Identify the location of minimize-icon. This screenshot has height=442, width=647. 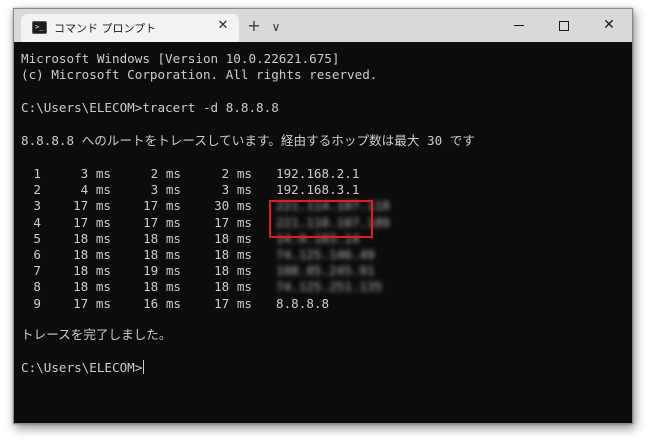
(519, 25).